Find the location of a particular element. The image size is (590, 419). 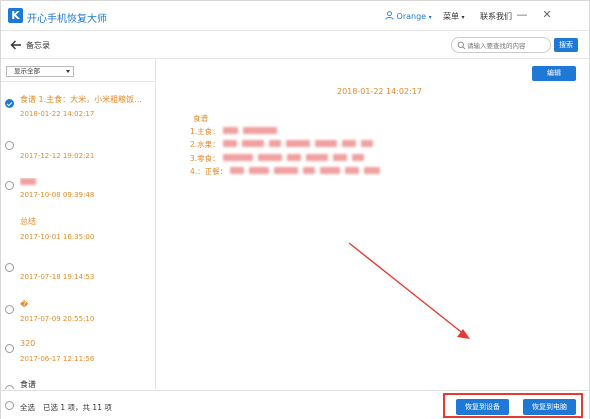

list-item: 总结 2017-10-01 16:35:00 is located at coordinates (78, 236).